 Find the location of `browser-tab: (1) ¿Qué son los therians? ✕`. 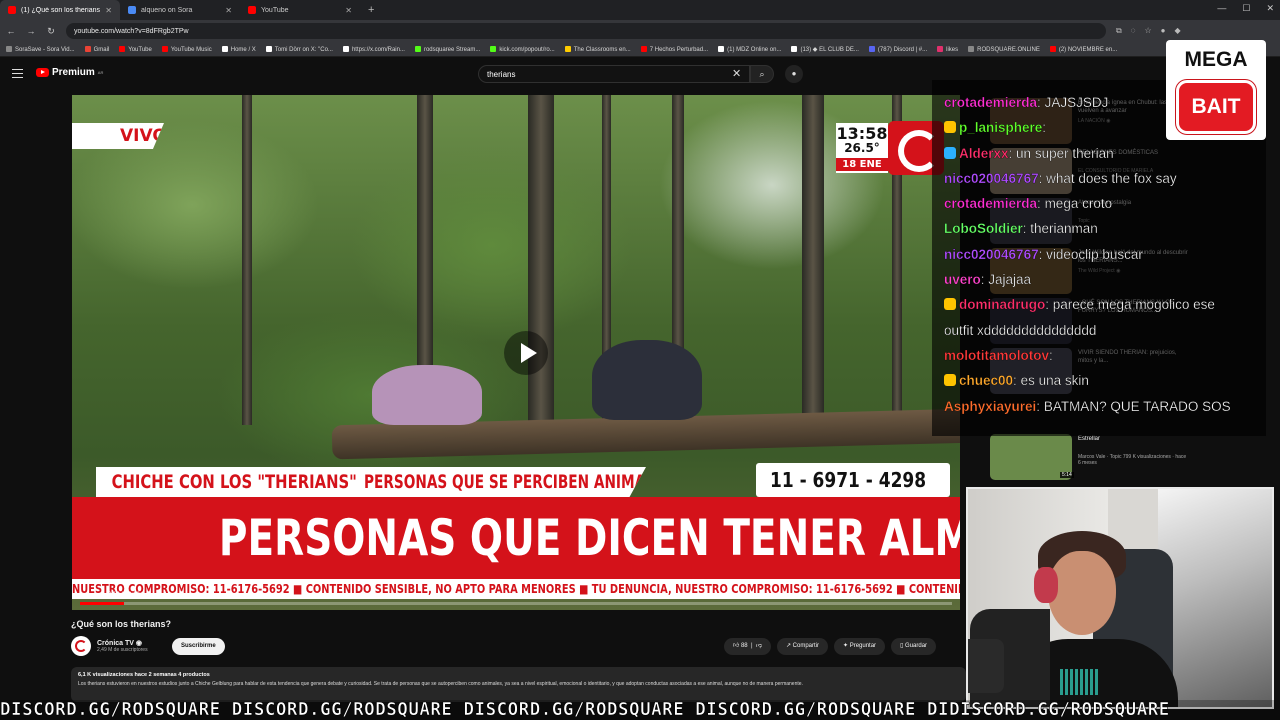

browser-tab: (1) ¿Qué son los therians? ✕ is located at coordinates (60, 10).